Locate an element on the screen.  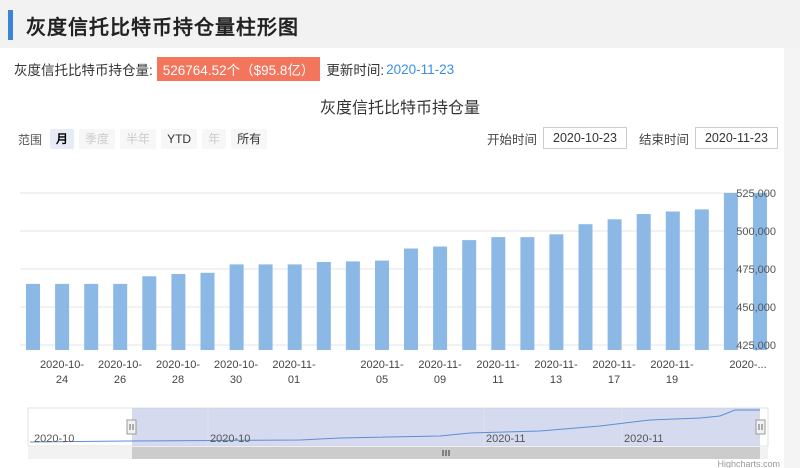
x-tick-label: 2020-10-26 is located at coordinates (120, 372).